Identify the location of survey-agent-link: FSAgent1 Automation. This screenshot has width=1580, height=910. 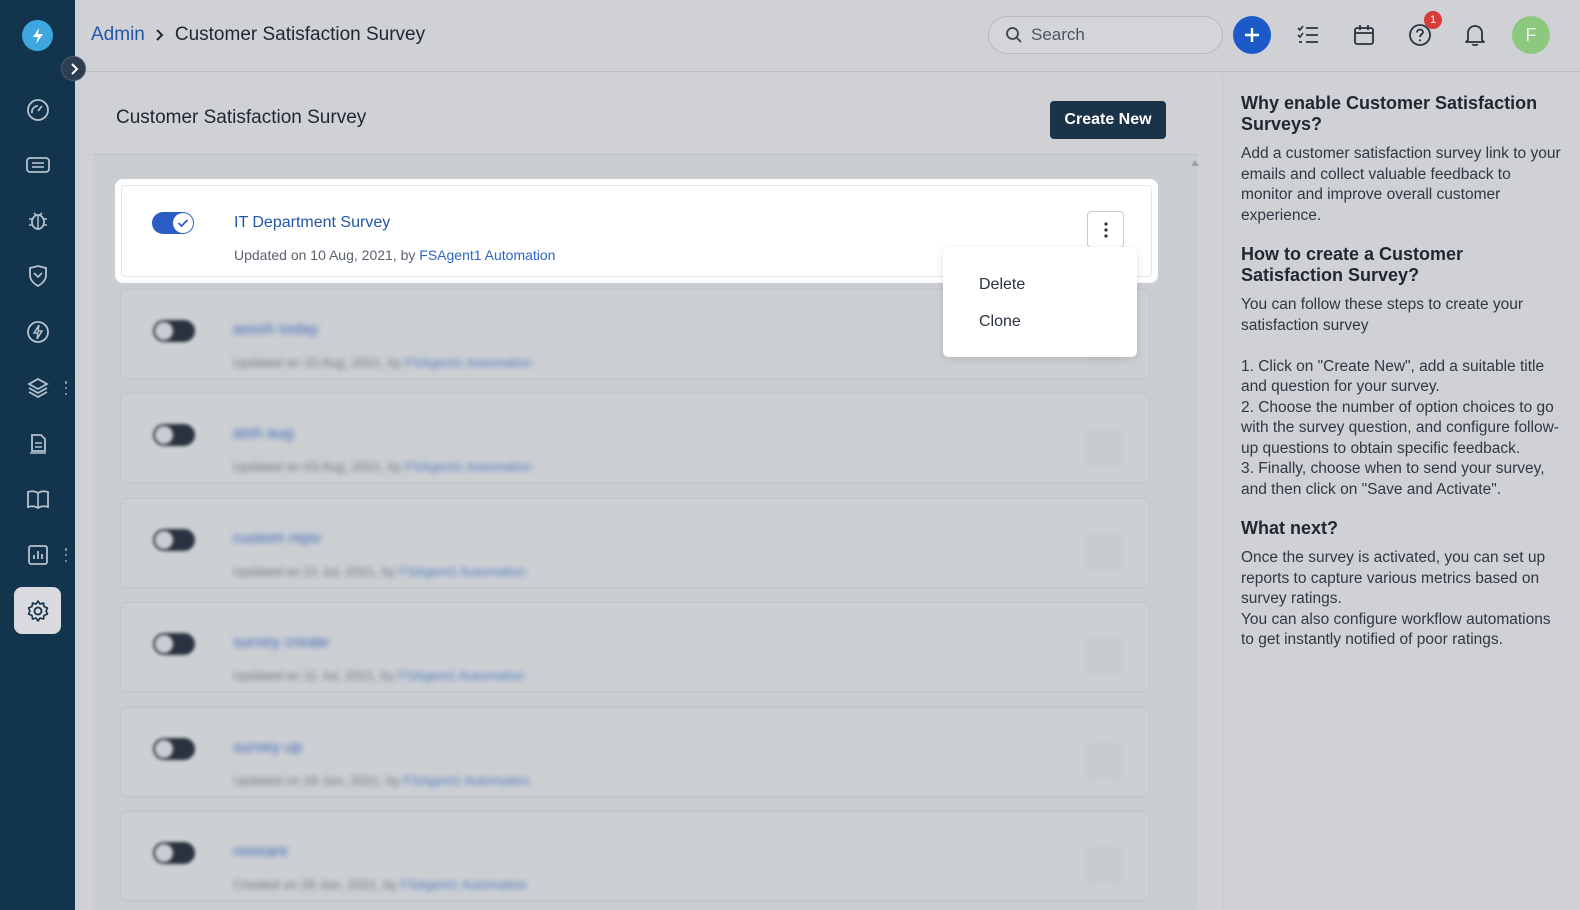
(487, 255).